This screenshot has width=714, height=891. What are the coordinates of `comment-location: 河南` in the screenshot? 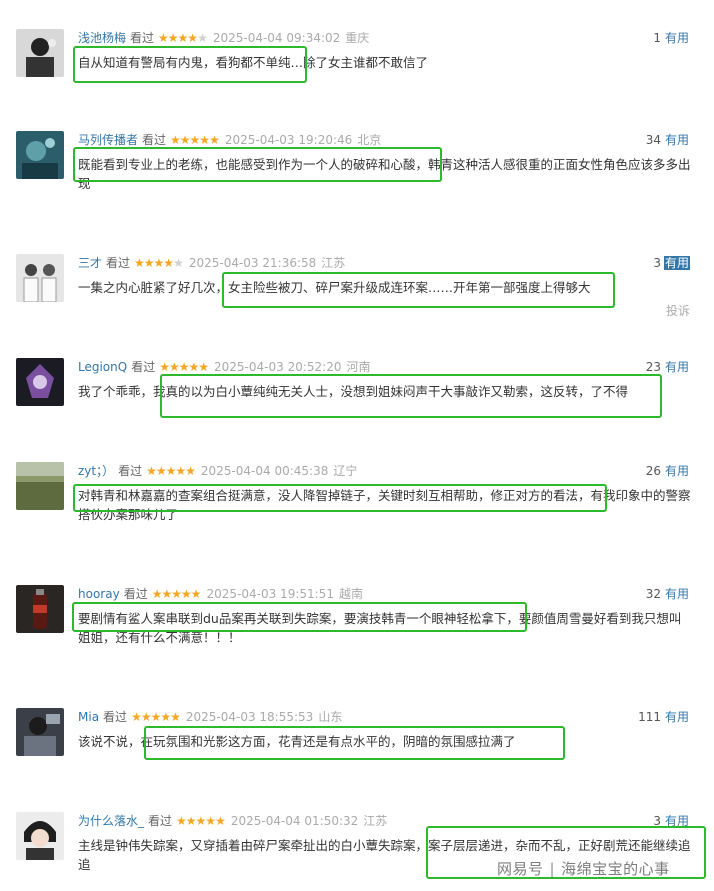 It's located at (358, 367).